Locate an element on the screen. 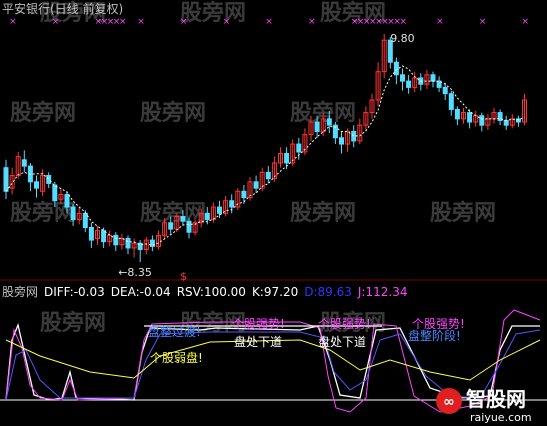 The height and width of the screenshot is (426, 547). logo-text: 智股网 is located at coordinates (496, 399).